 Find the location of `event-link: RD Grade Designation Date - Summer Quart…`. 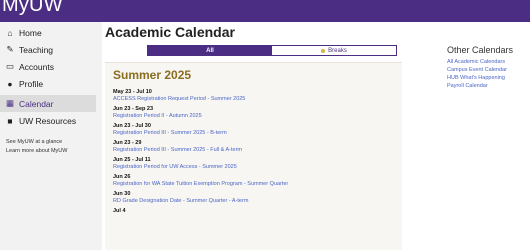

event-link: RD Grade Designation Date - Summer Quart… is located at coordinates (255, 203).